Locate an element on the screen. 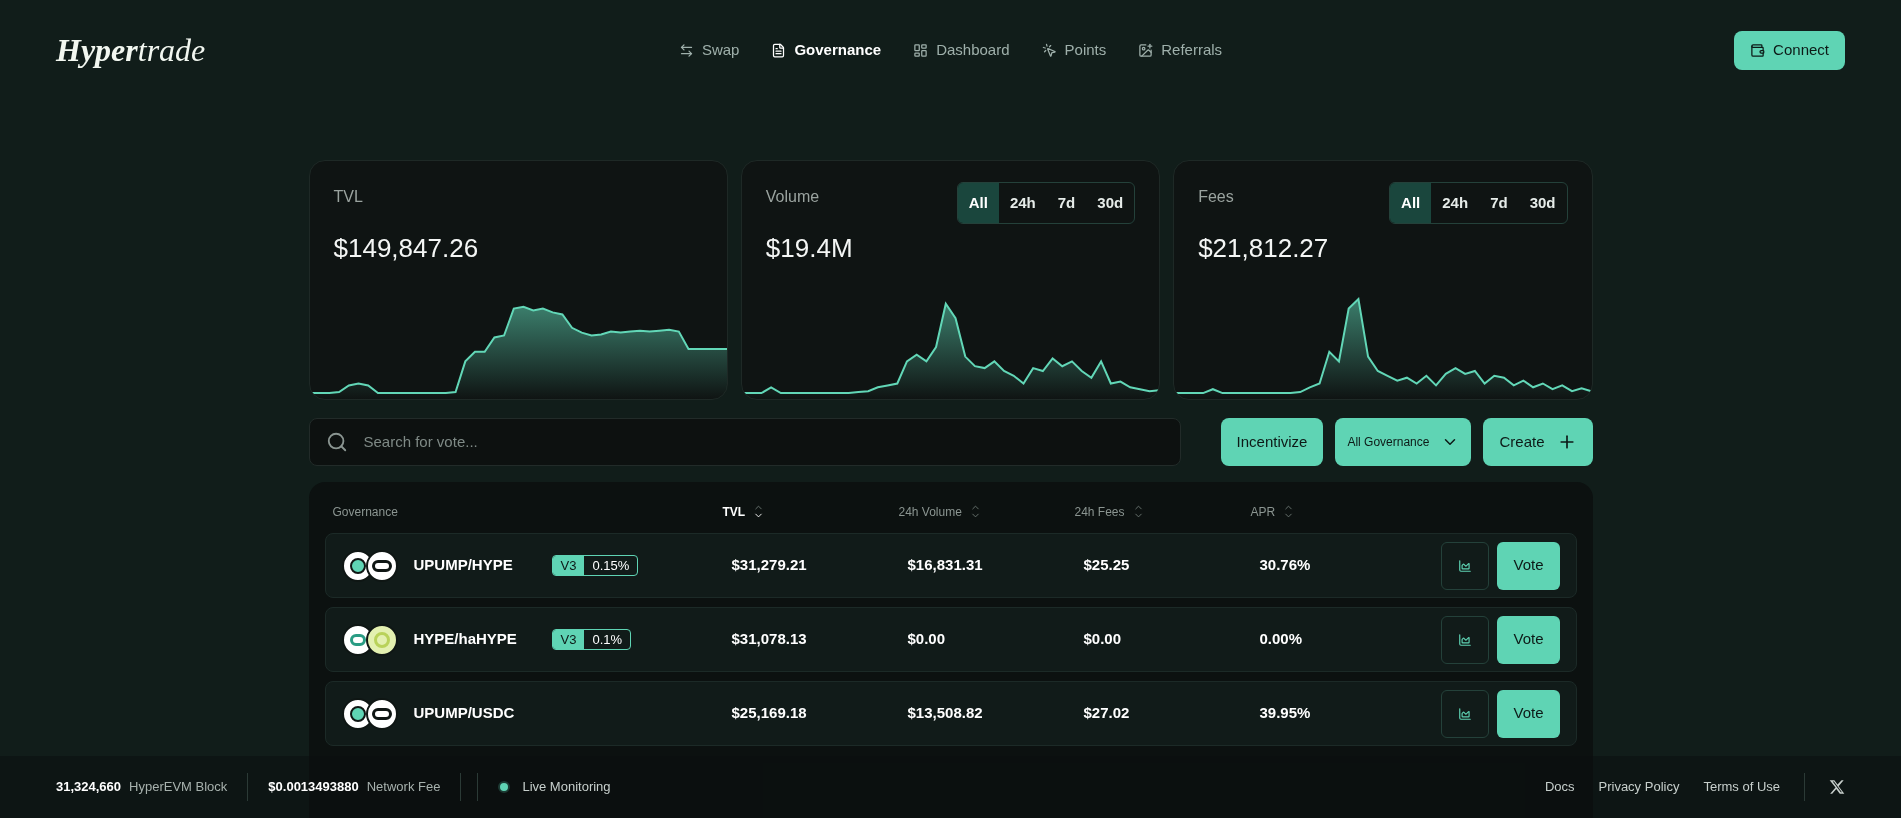  tvl-cell-text: $25,169.18 is located at coordinates (769, 713).